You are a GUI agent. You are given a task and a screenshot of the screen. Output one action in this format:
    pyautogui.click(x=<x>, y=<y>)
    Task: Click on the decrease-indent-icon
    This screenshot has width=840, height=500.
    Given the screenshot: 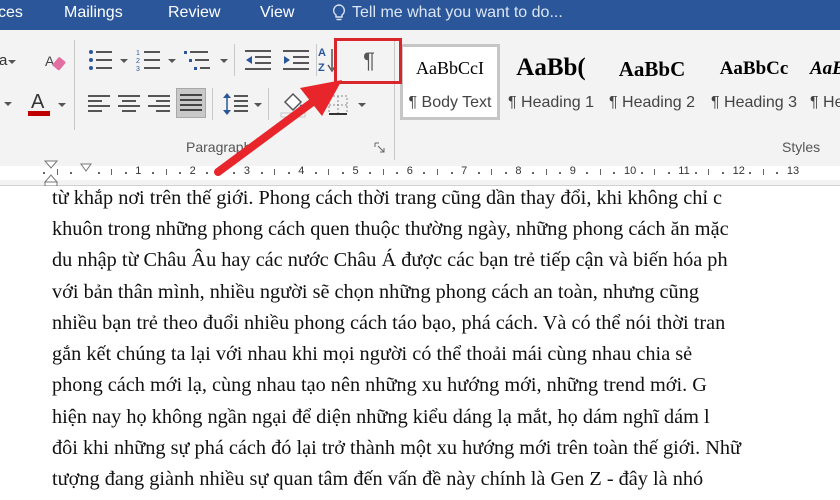 What is the action you would take?
    pyautogui.click(x=258, y=60)
    